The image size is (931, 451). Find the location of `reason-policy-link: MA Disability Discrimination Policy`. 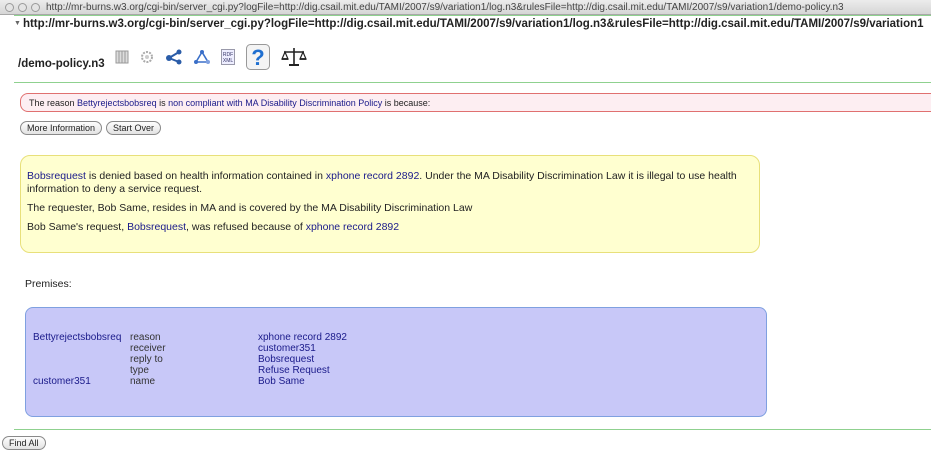

reason-policy-link: MA Disability Discrimination Policy is located at coordinates (313, 103).